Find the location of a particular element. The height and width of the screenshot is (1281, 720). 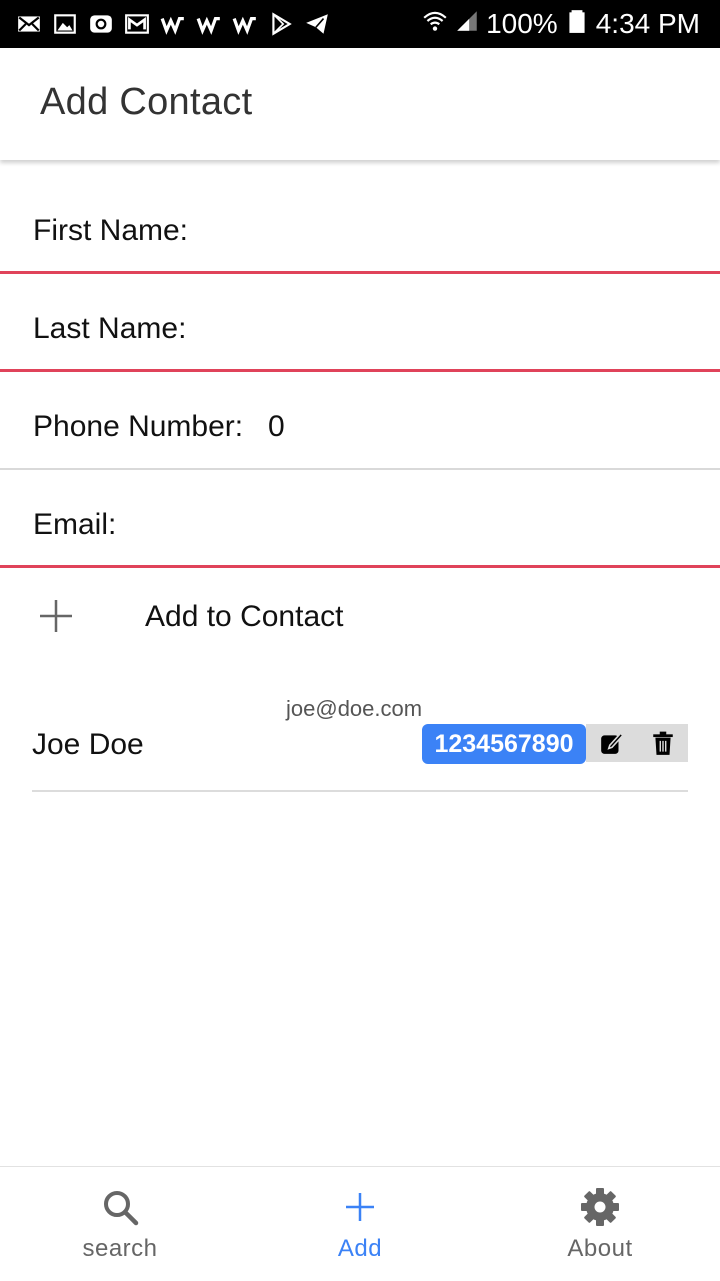

status-bar: 100% 4:34 PM is located at coordinates (360, 24).